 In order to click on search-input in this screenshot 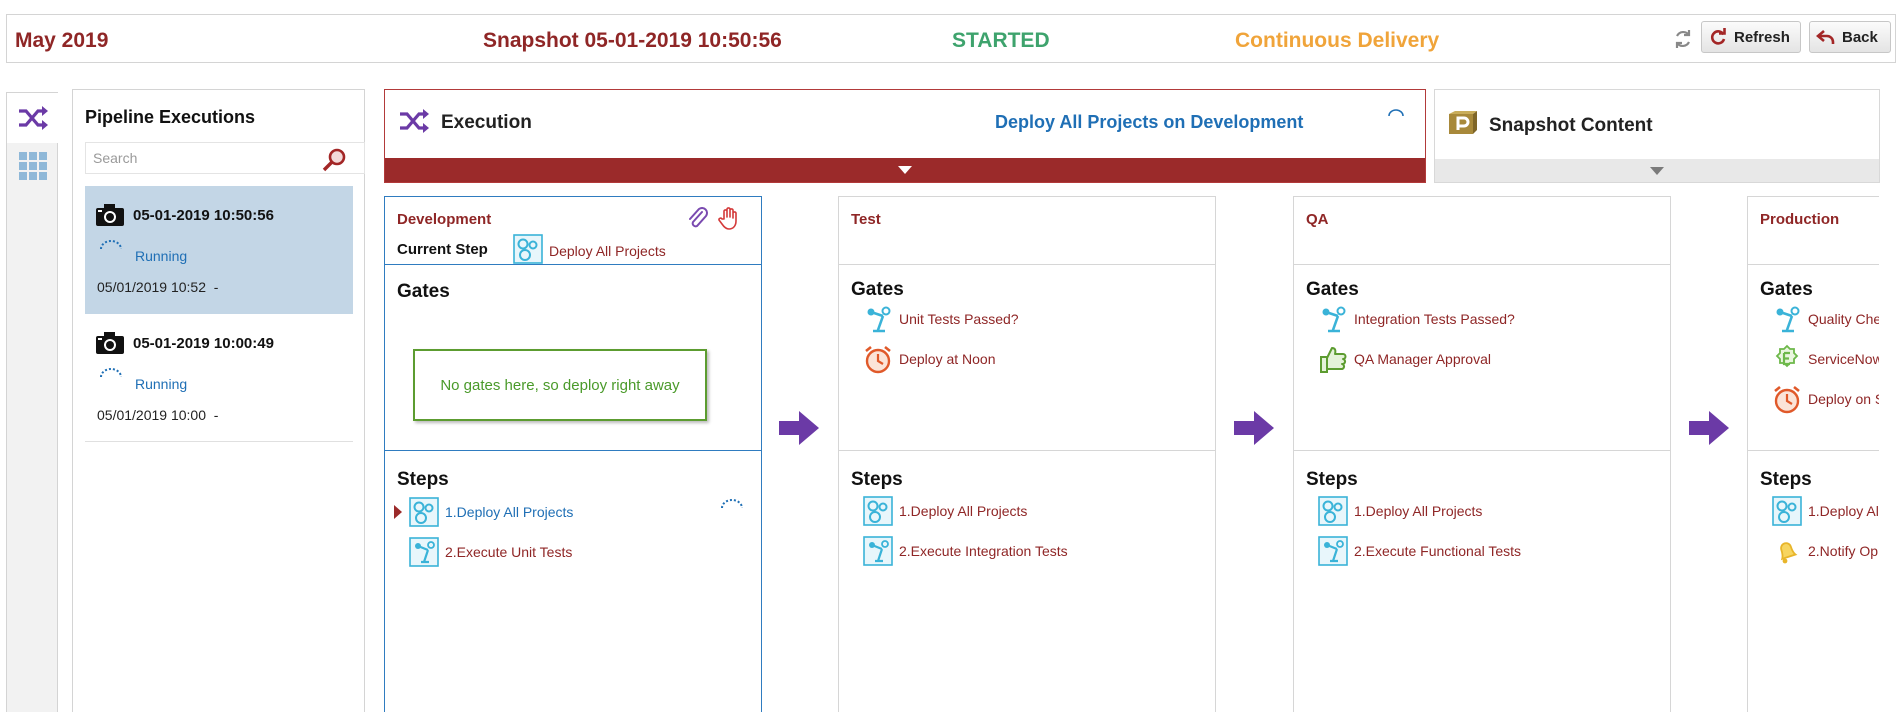, I will do `click(200, 158)`.